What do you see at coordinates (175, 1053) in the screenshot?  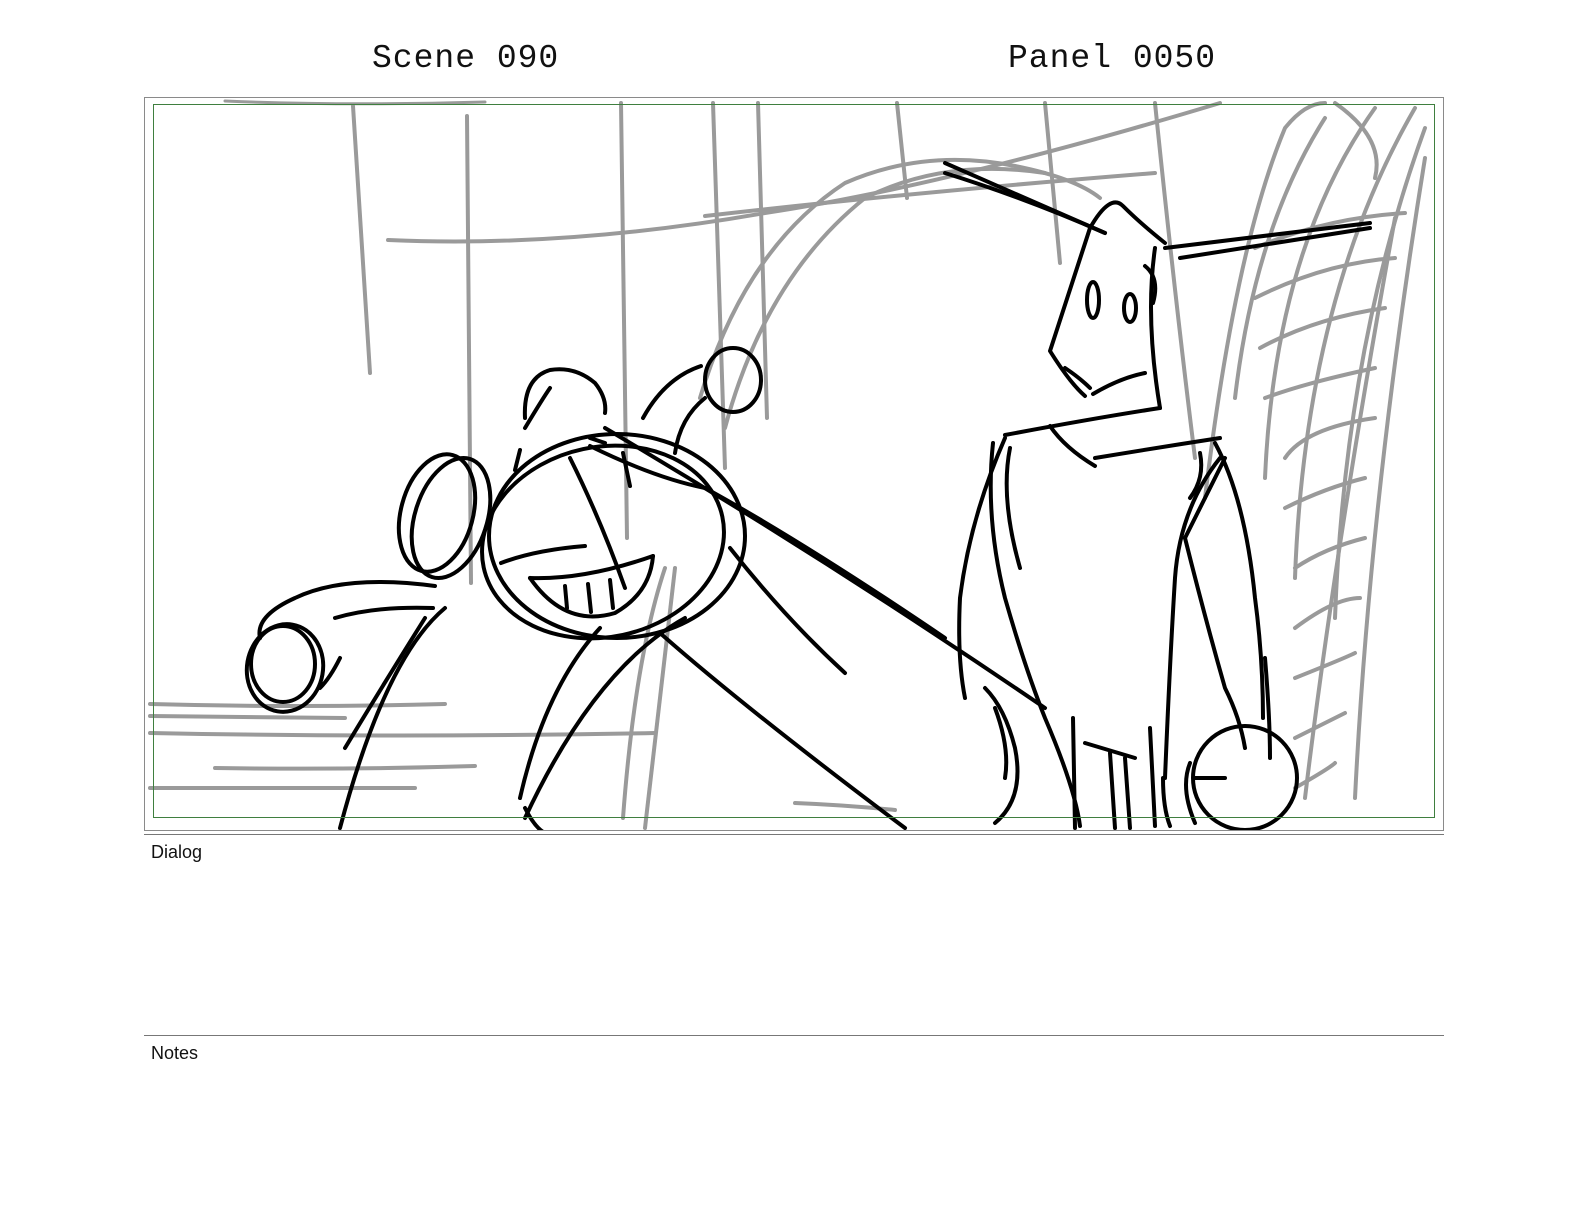 I see `notes-label: Notes` at bounding box center [175, 1053].